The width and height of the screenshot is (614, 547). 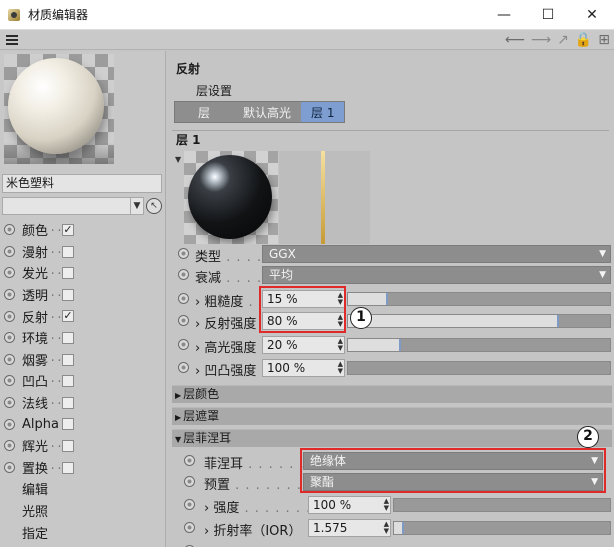 I want to click on channel-item: 凹凸, so click(x=83, y=381).